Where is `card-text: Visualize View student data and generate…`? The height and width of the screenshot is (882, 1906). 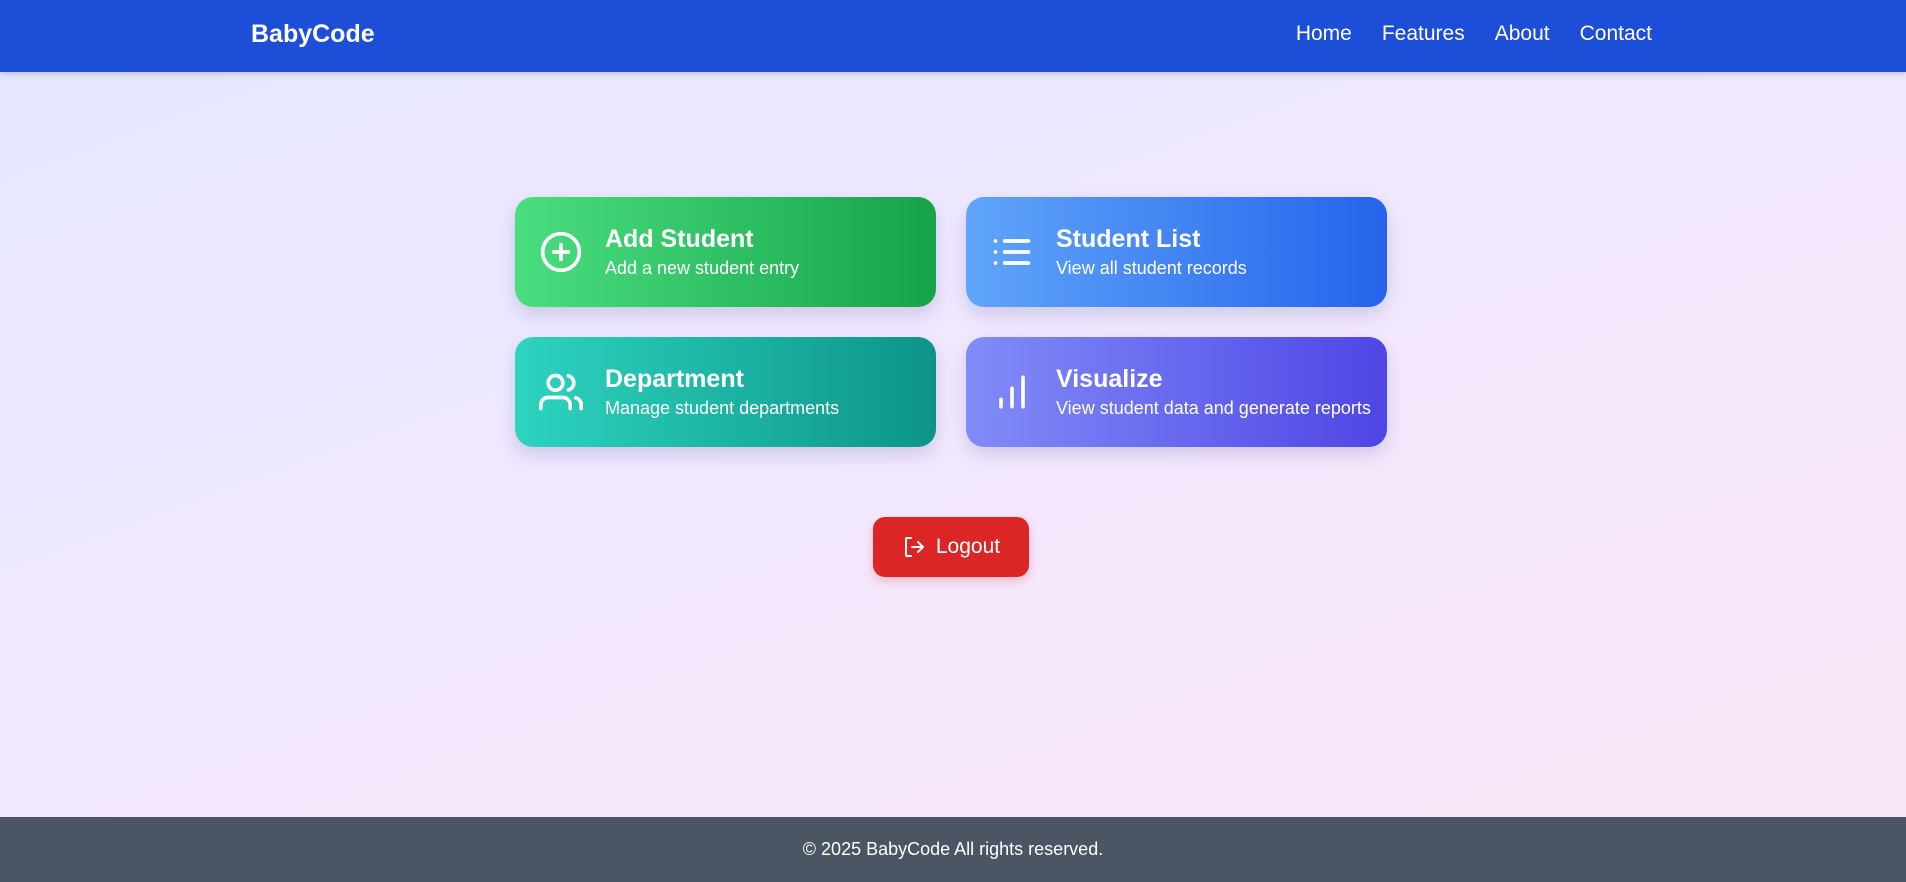
card-text: Visualize View student data and generate… is located at coordinates (1213, 392).